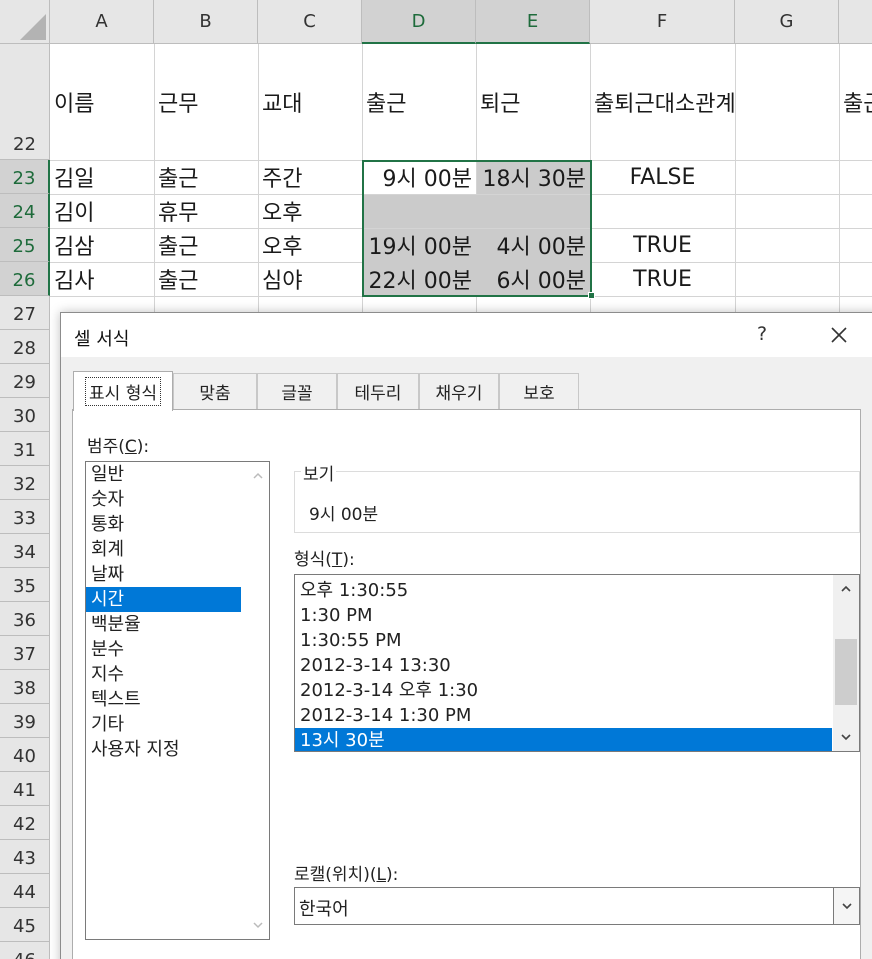 The height and width of the screenshot is (959, 872). Describe the element at coordinates (25, 925) in the screenshot. I see `row-header-45: 45` at that location.